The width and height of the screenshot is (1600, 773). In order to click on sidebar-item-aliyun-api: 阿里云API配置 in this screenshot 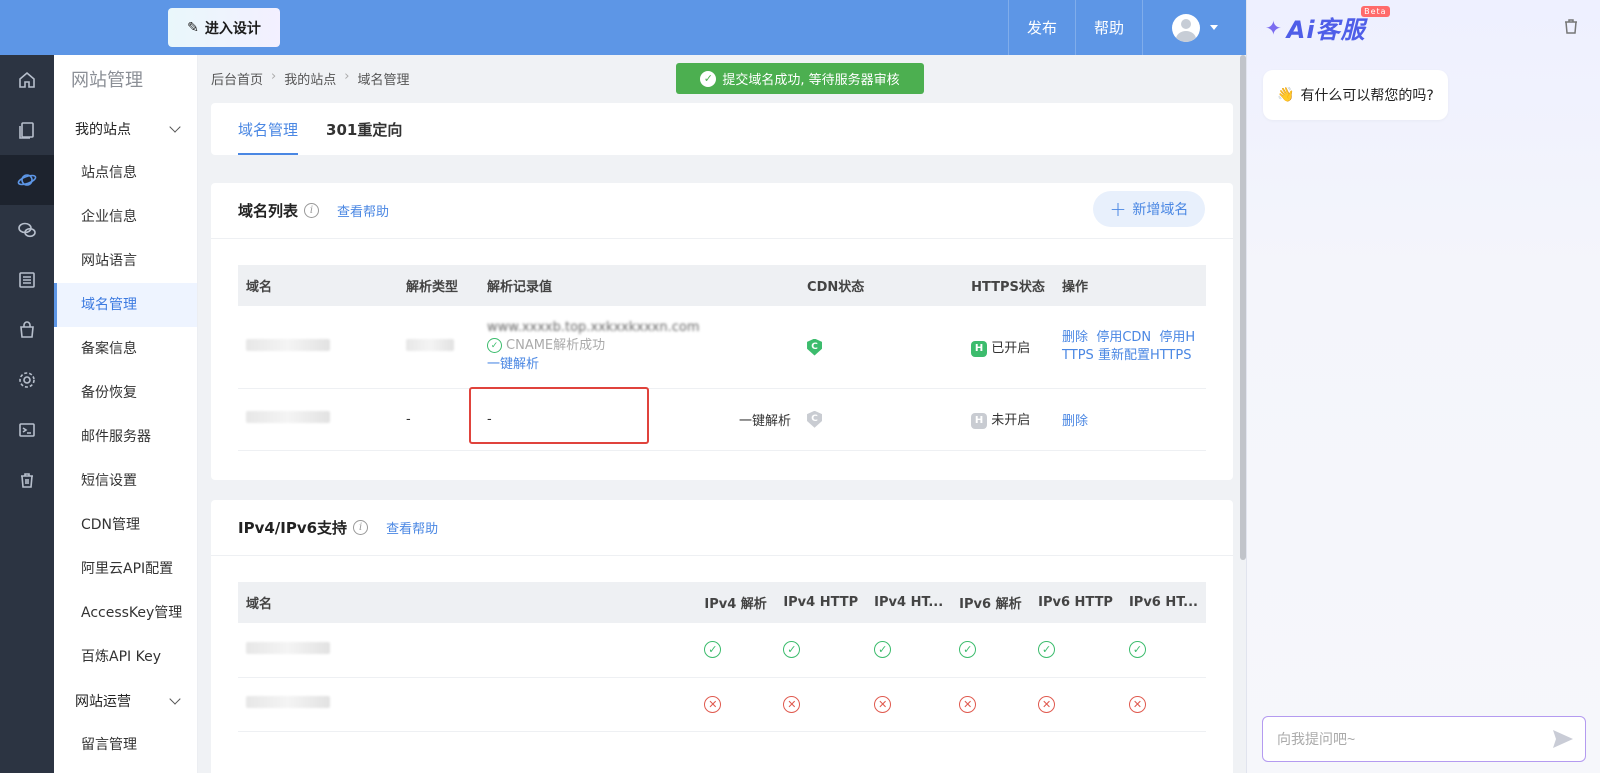, I will do `click(125, 569)`.